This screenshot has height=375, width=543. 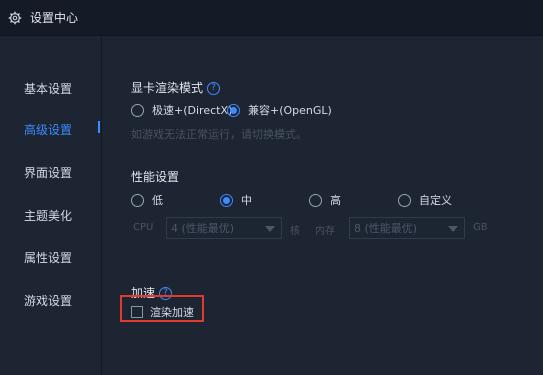 What do you see at coordinates (325, 200) in the screenshot?
I see `radio-high: 高` at bounding box center [325, 200].